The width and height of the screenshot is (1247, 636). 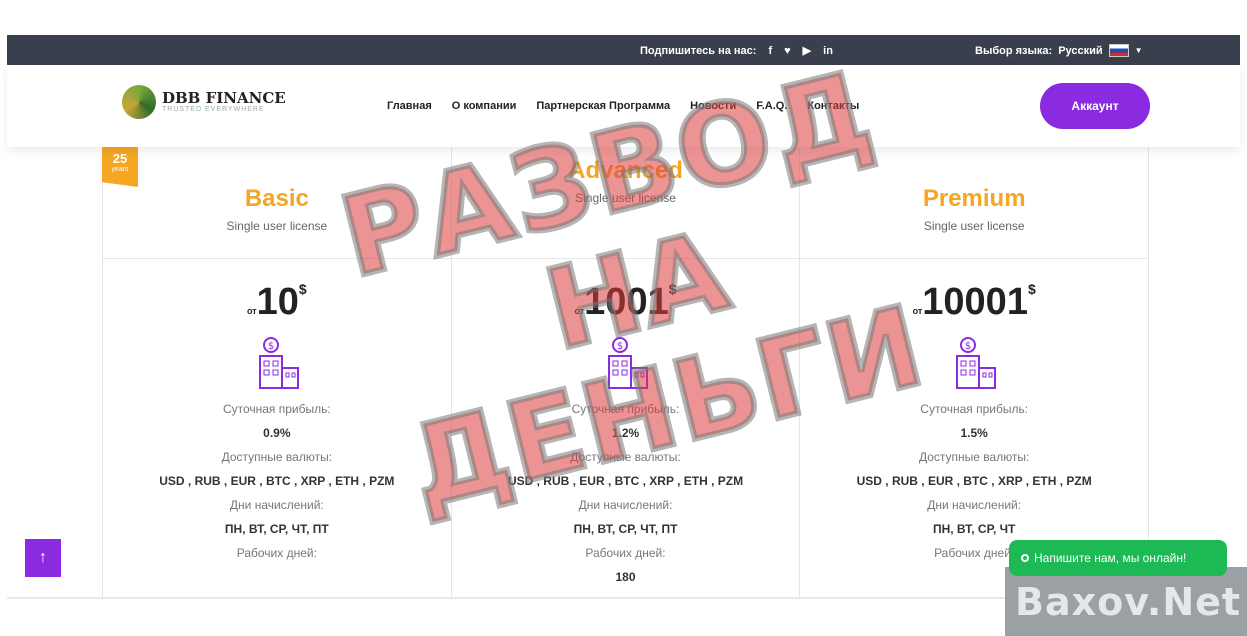 I want to click on language-label: Выбор языка:, so click(x=1014, y=50).